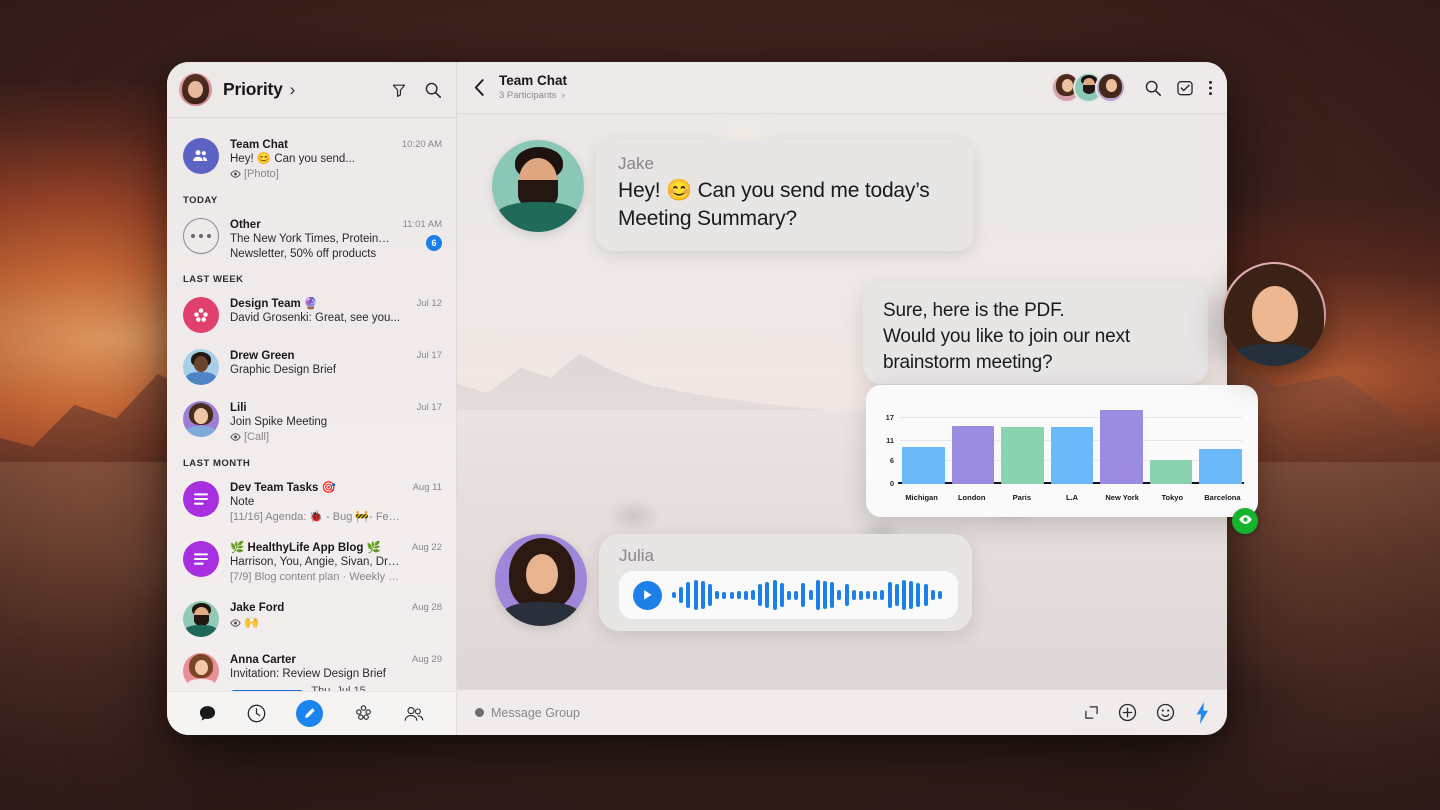 This screenshot has height=810, width=1440. What do you see at coordinates (310, 713) in the screenshot?
I see `sidebar-item-compose` at bounding box center [310, 713].